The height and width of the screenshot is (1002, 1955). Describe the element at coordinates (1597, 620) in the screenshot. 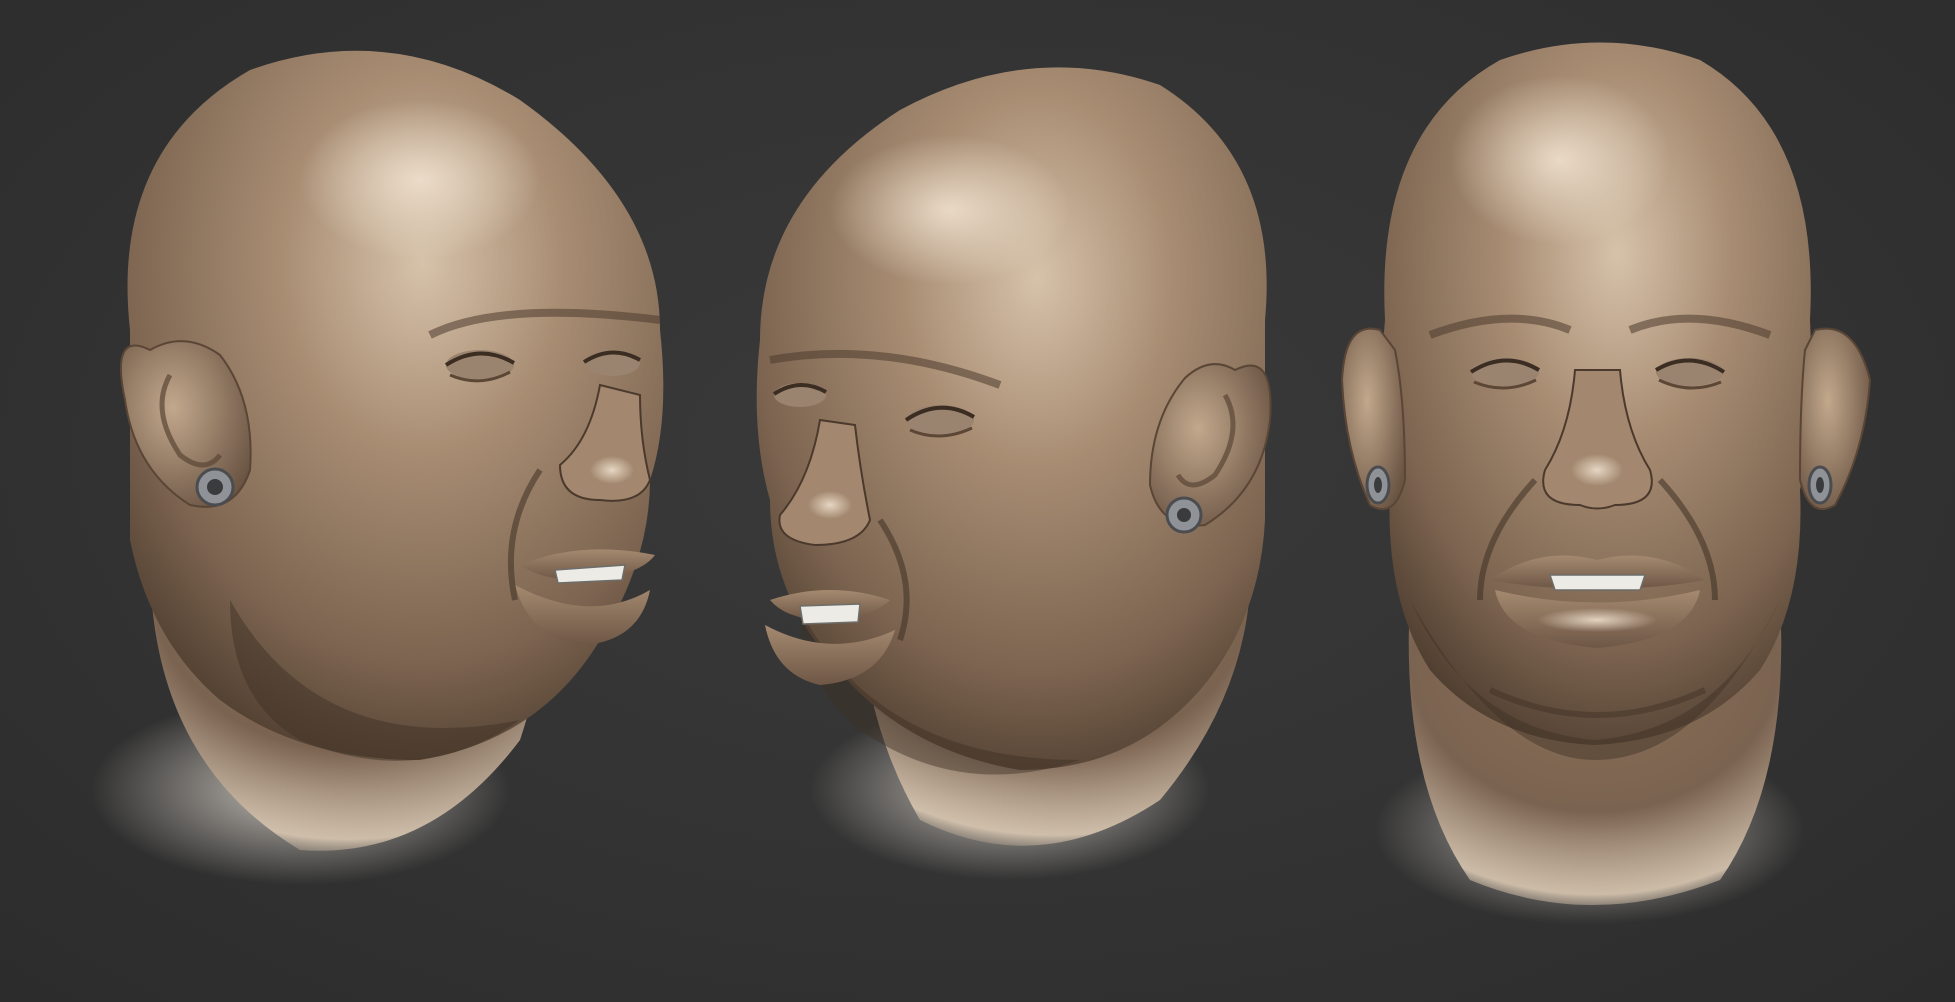

I see `lip-highlight` at that location.